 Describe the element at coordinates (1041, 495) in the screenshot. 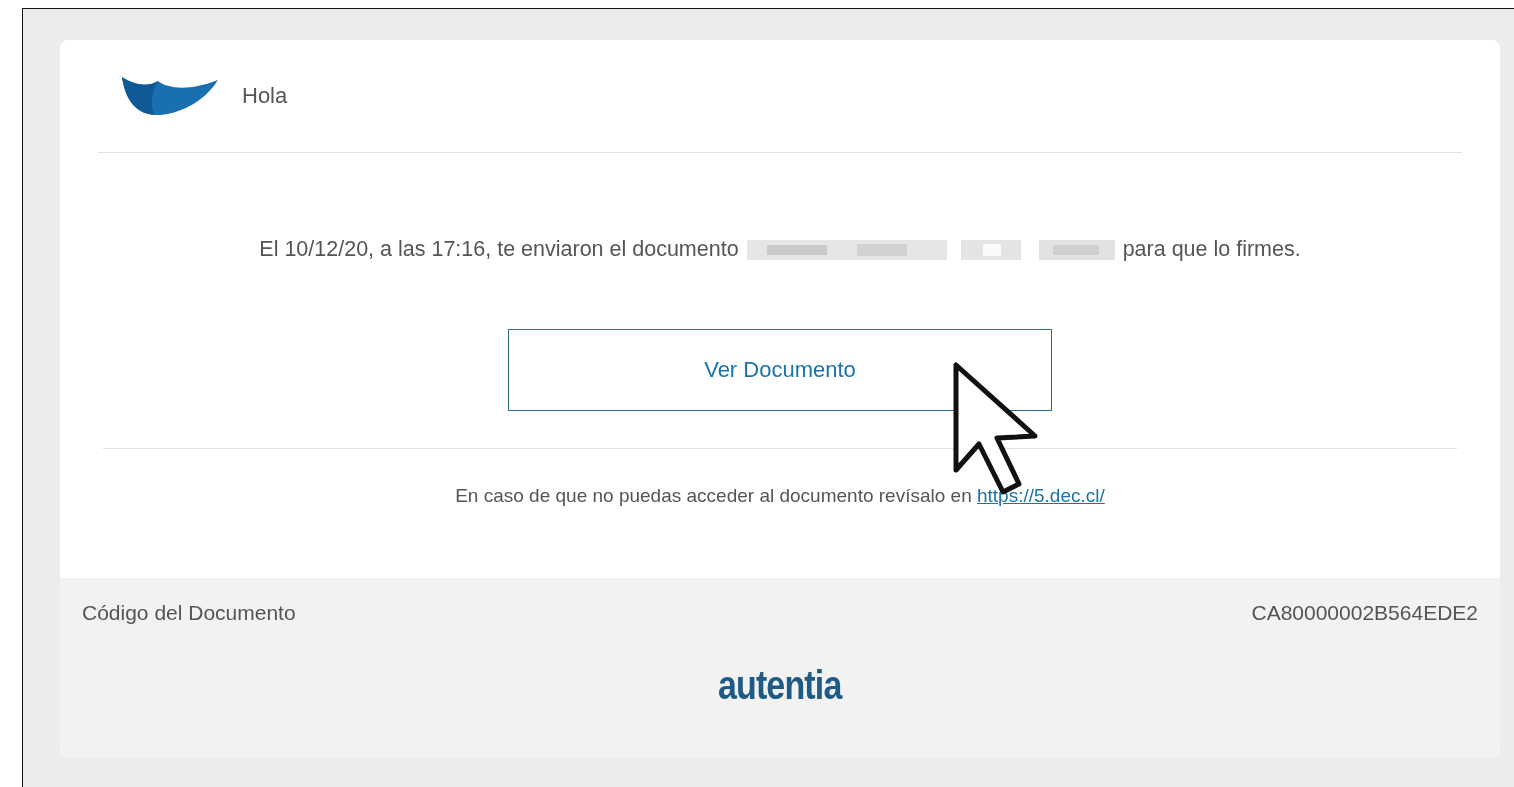

I see `document-link: https://5.dec.cl/` at that location.